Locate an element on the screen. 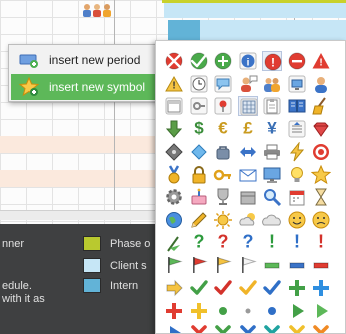 Image resolution: width=346 pixels, height=334 pixels. no-entry-icon is located at coordinates (174, 61).